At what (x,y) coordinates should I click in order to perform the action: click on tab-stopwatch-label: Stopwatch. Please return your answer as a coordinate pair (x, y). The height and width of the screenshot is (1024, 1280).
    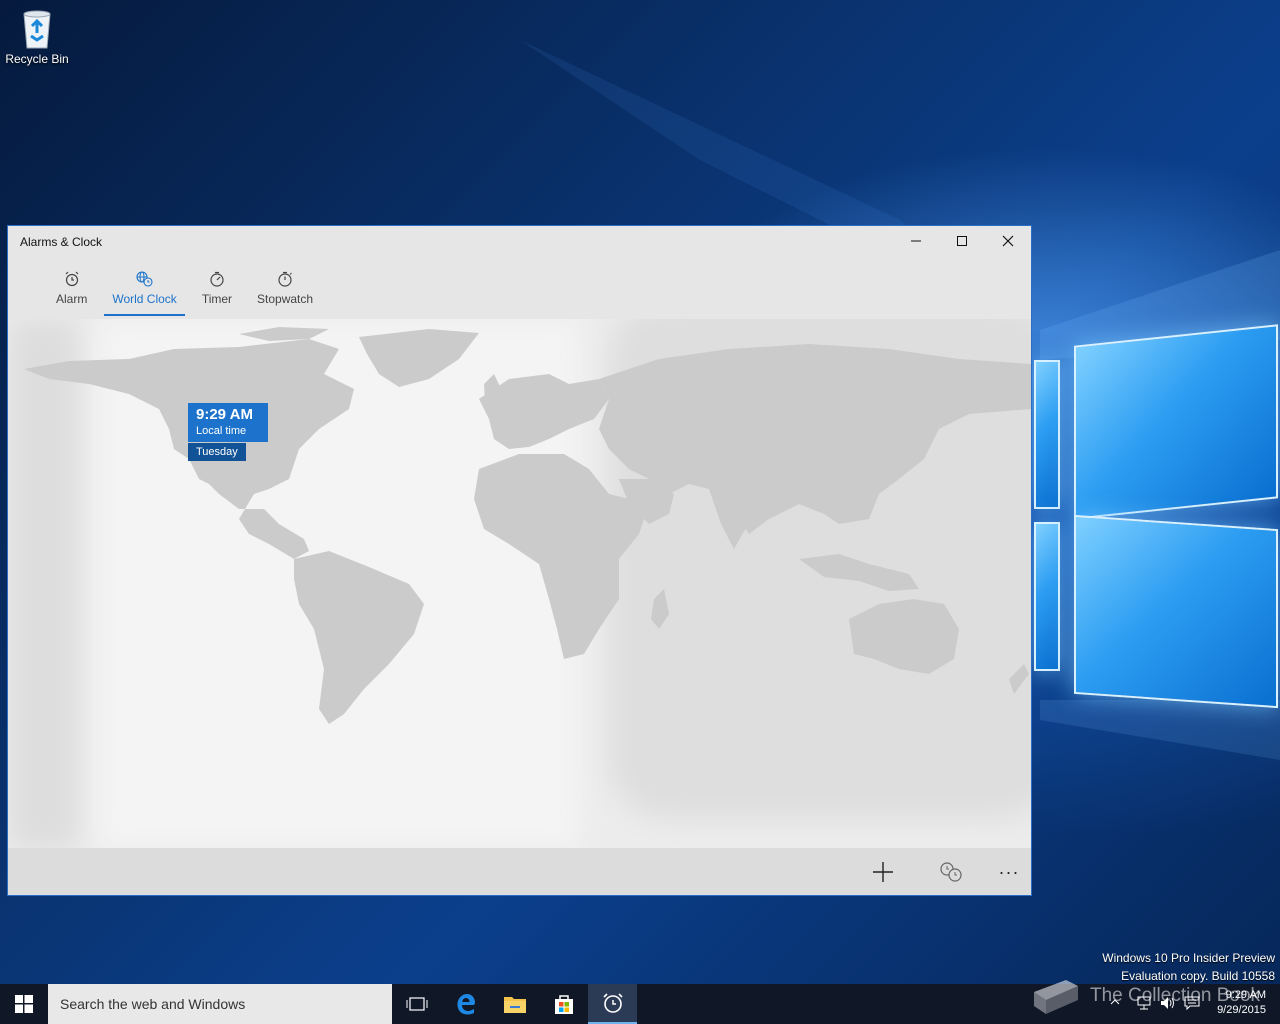
    Looking at the image, I should click on (285, 299).